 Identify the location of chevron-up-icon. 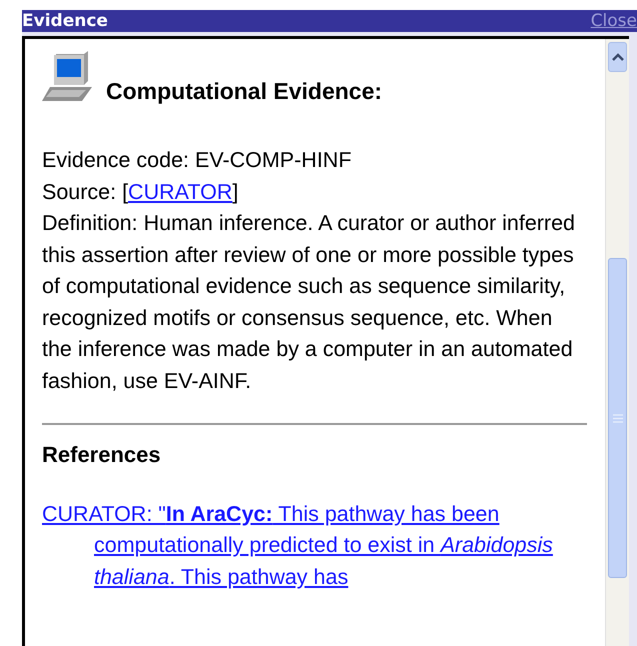
(618, 57).